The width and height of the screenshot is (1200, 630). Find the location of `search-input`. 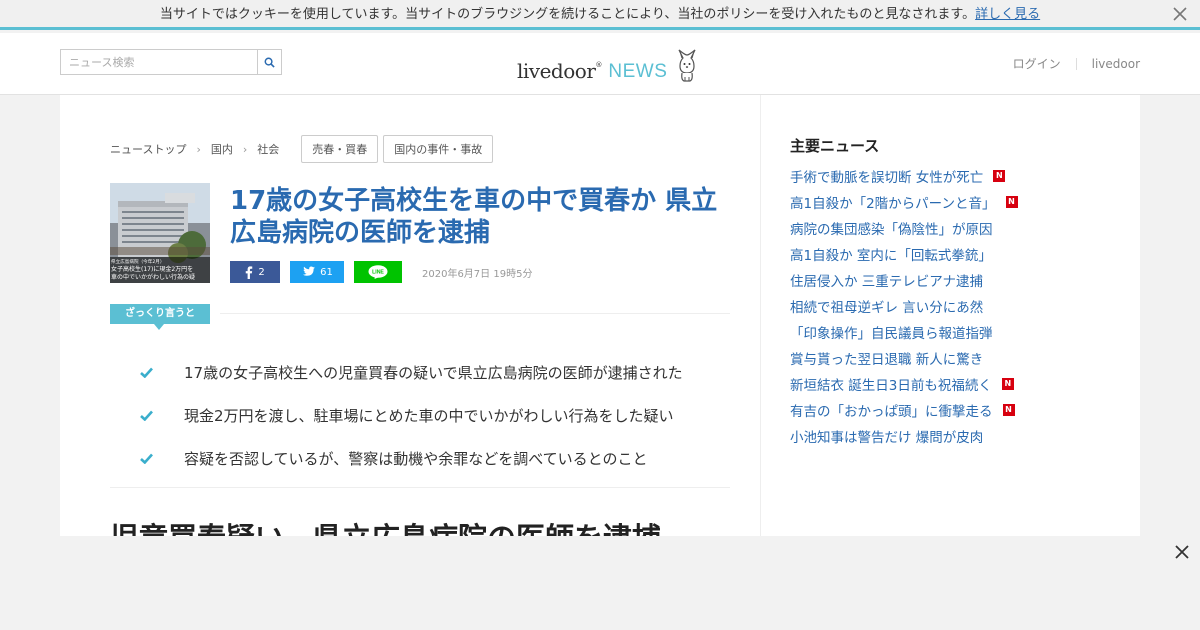

search-input is located at coordinates (159, 62).